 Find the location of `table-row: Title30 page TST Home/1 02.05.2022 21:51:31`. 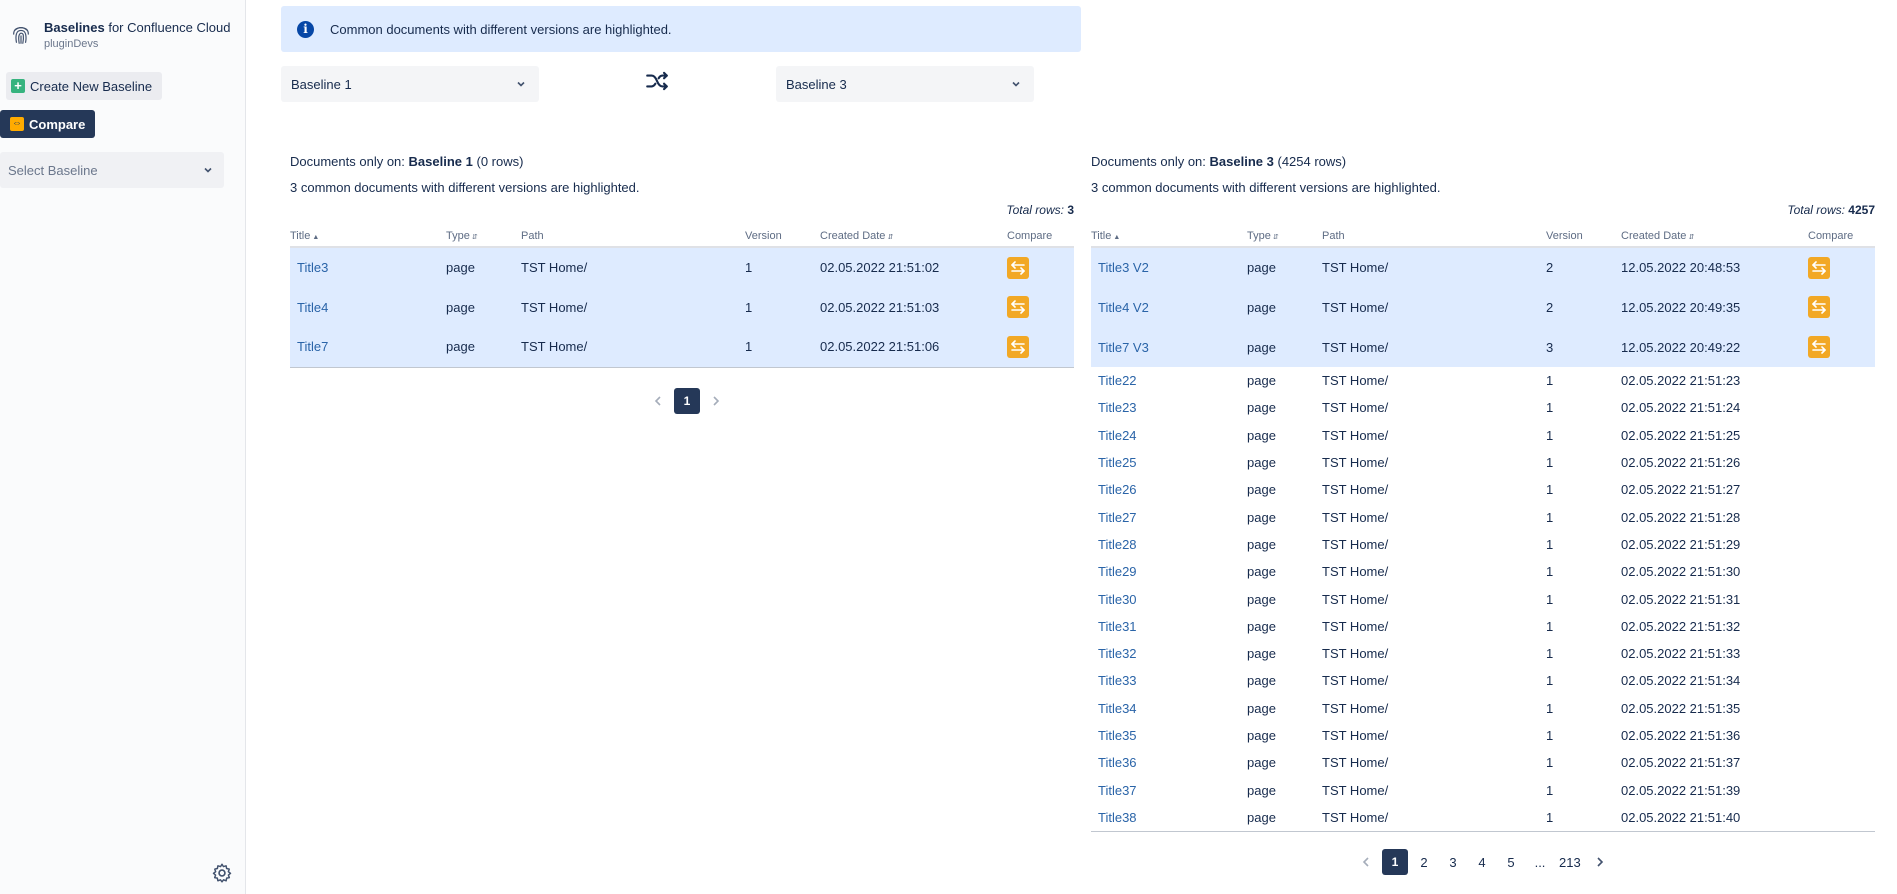

table-row: Title30 page TST Home/1 02.05.2022 21:51:31 is located at coordinates (1483, 598).